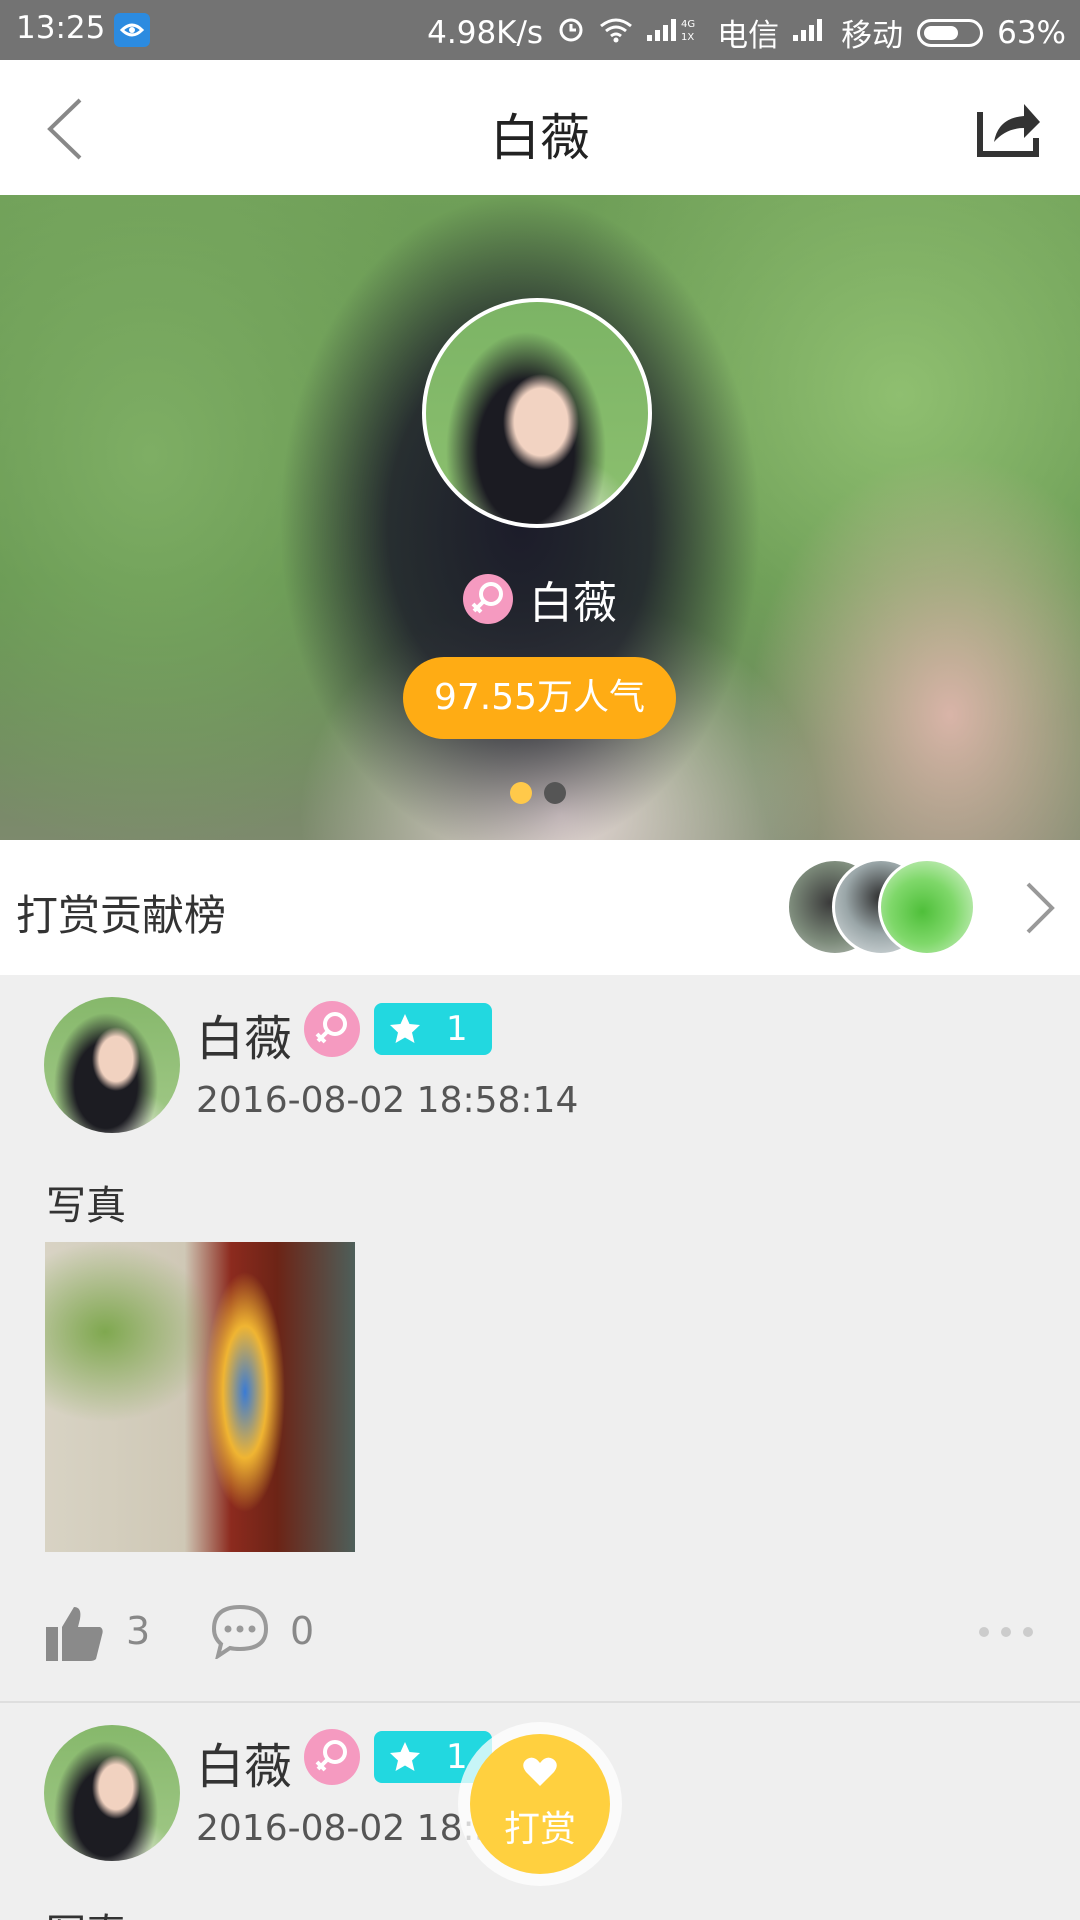 This screenshot has width=1080, height=1920. What do you see at coordinates (872, 36) in the screenshot?
I see `carrier-2: 移动` at bounding box center [872, 36].